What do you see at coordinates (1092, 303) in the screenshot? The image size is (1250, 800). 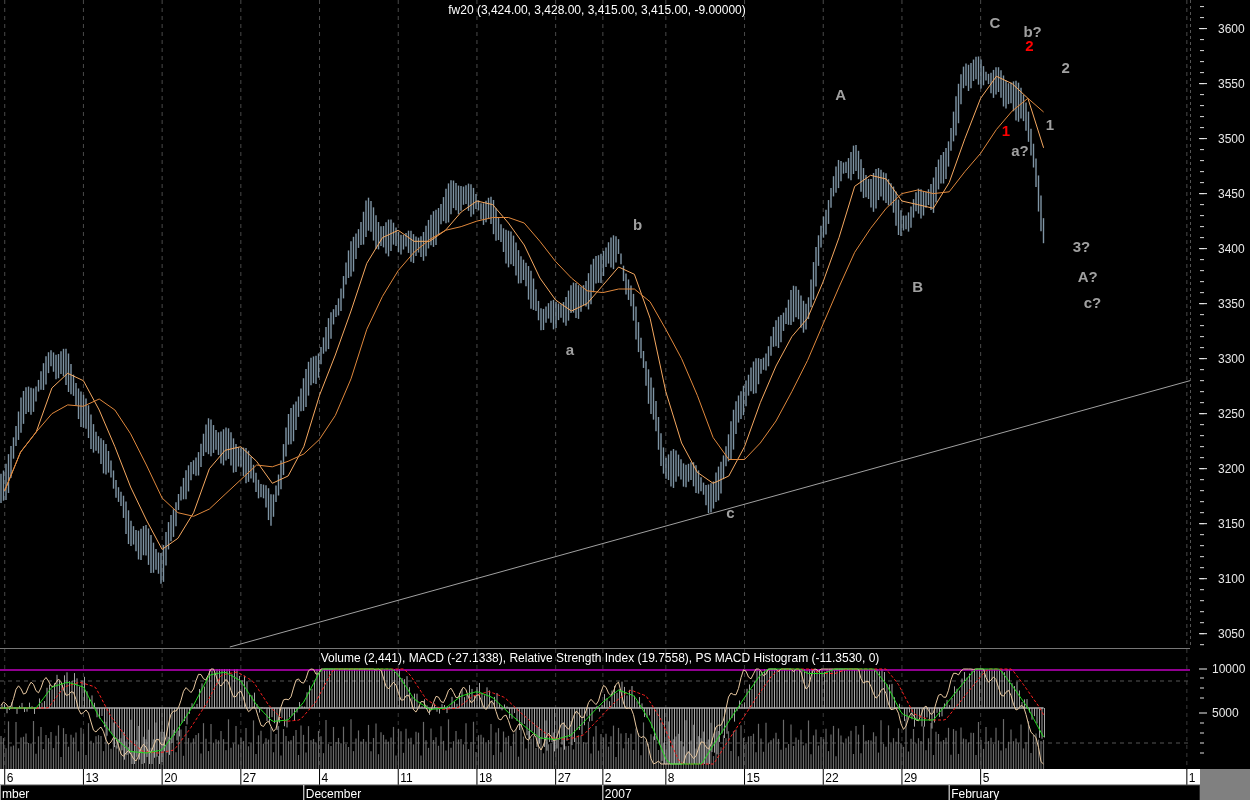 I see `wave-label: c?` at bounding box center [1092, 303].